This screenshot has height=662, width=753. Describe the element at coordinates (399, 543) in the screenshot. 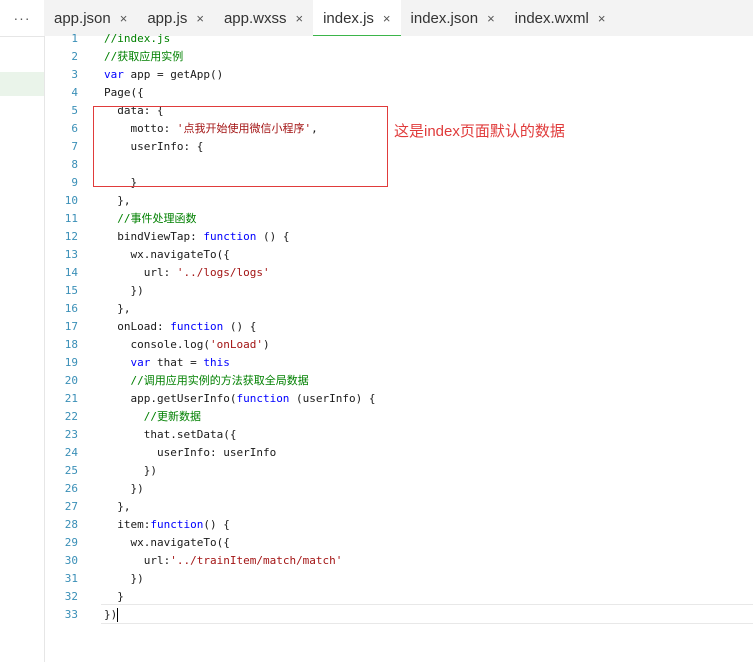

I see `code-line: 29 wx.navigateTo({` at that location.